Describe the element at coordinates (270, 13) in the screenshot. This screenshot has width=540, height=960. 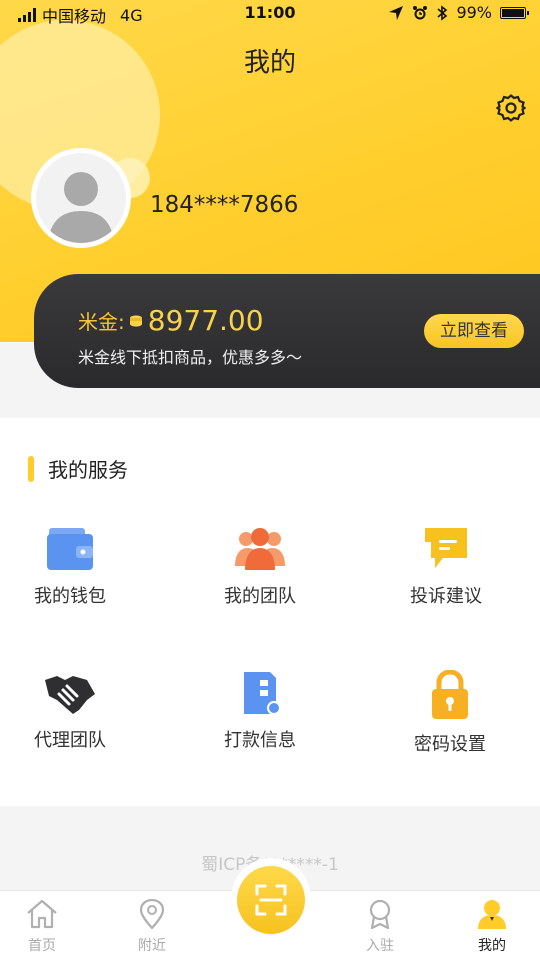
I see `status-bar: 中国移动 4G 11:00 99%` at that location.